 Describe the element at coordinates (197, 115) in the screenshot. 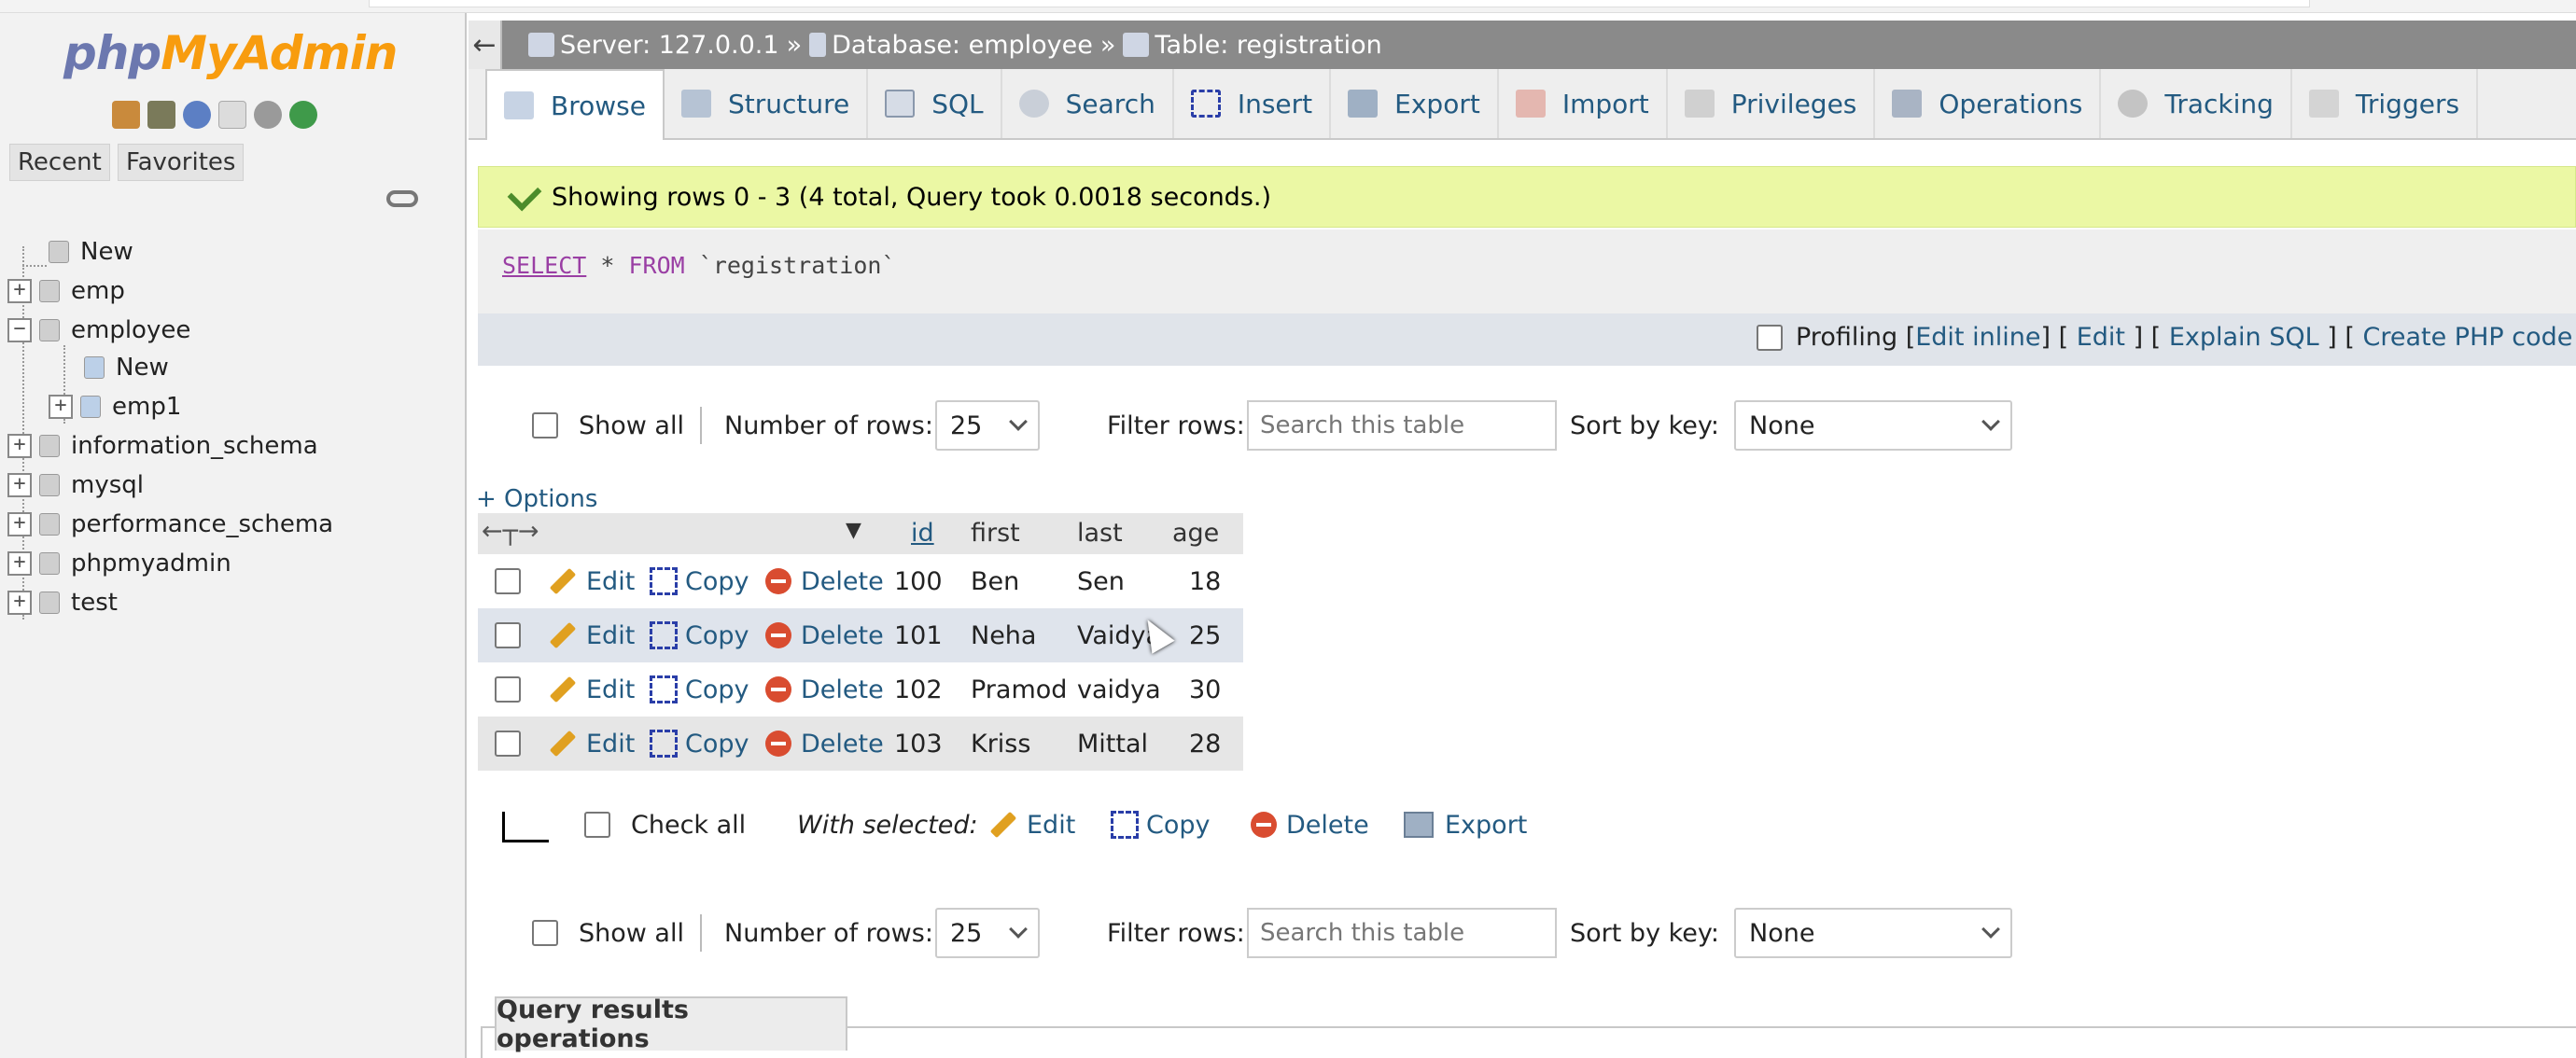

I see `help-icon` at that location.